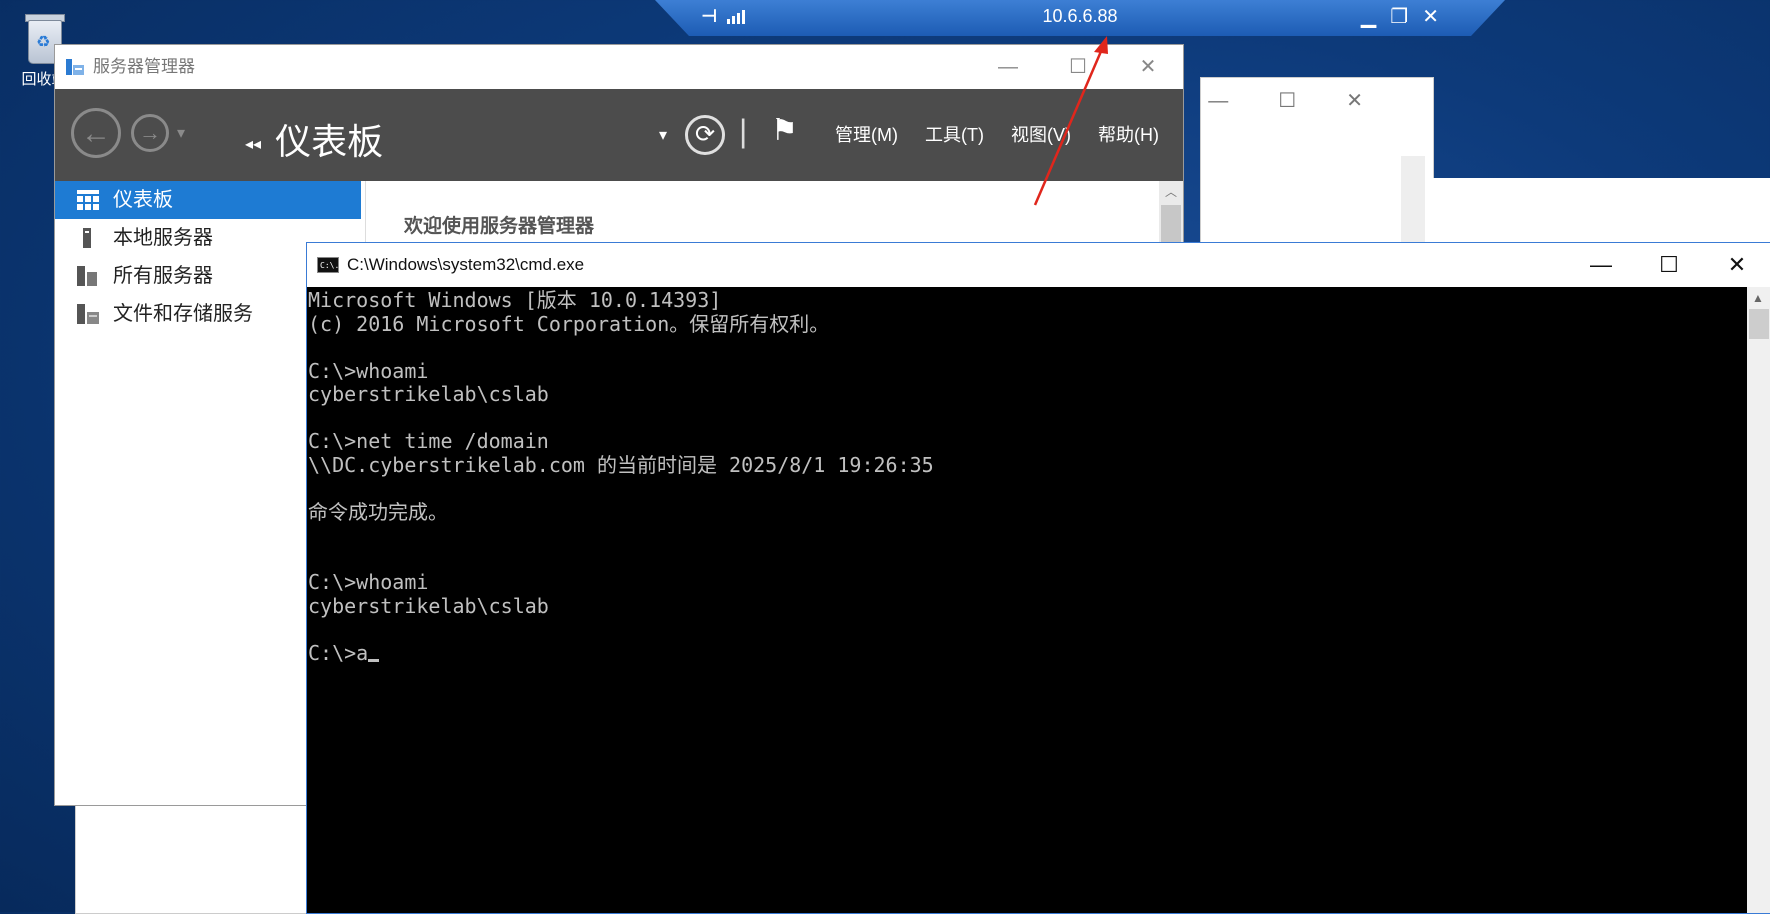 The image size is (1770, 914). What do you see at coordinates (1413, 202) in the screenshot?
I see `bg-scrollbar` at bounding box center [1413, 202].